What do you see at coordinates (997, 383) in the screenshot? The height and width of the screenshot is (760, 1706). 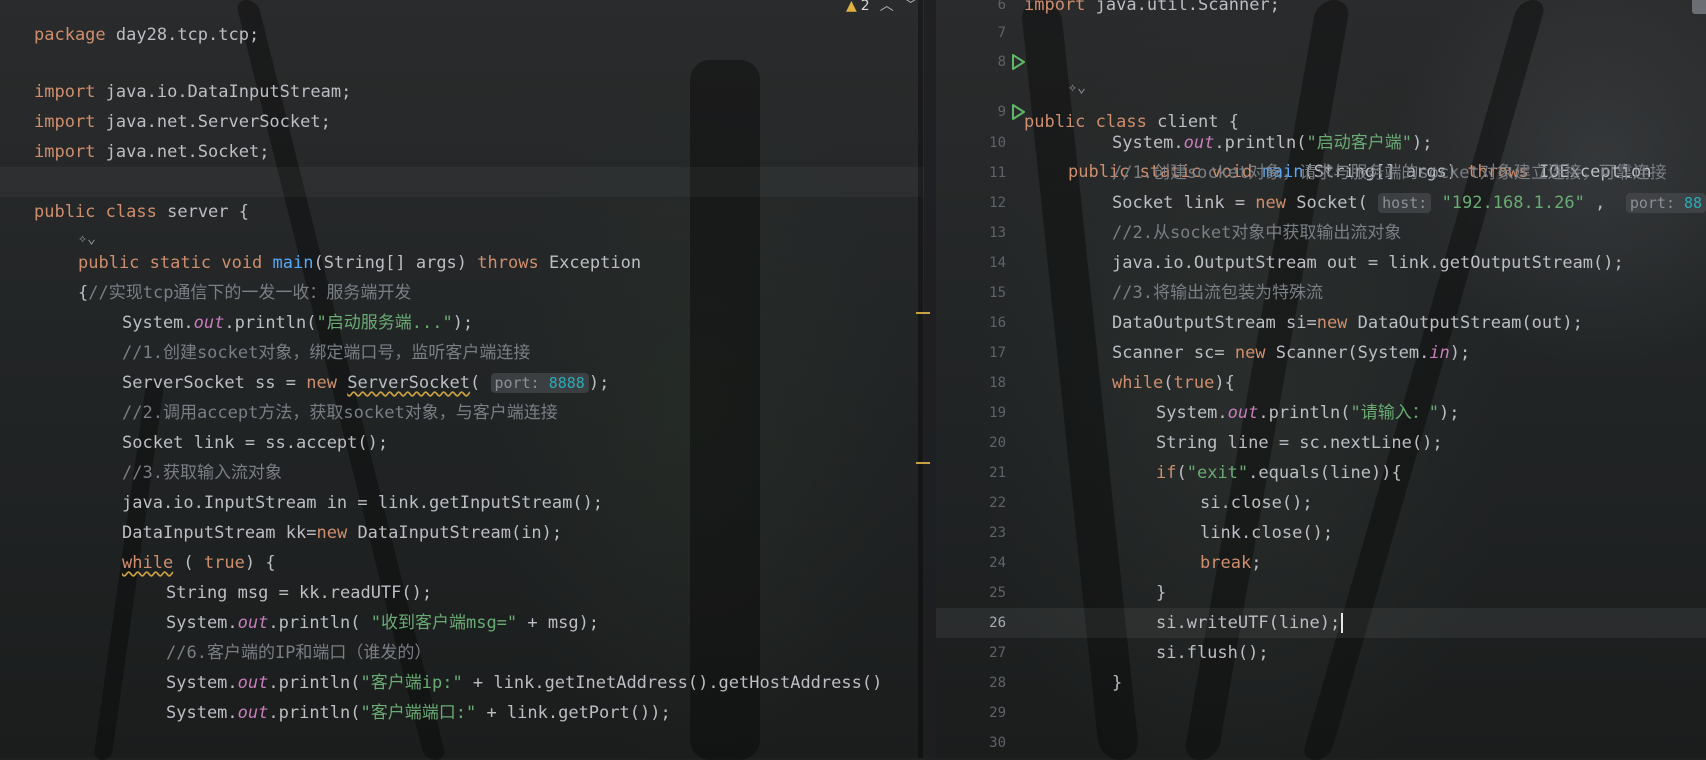 I see `line-number: 18` at bounding box center [997, 383].